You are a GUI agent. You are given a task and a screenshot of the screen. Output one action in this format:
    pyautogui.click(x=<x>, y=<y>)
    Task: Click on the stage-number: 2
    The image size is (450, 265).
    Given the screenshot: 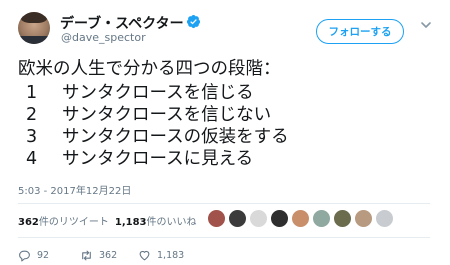 What is the action you would take?
    pyautogui.click(x=32, y=115)
    